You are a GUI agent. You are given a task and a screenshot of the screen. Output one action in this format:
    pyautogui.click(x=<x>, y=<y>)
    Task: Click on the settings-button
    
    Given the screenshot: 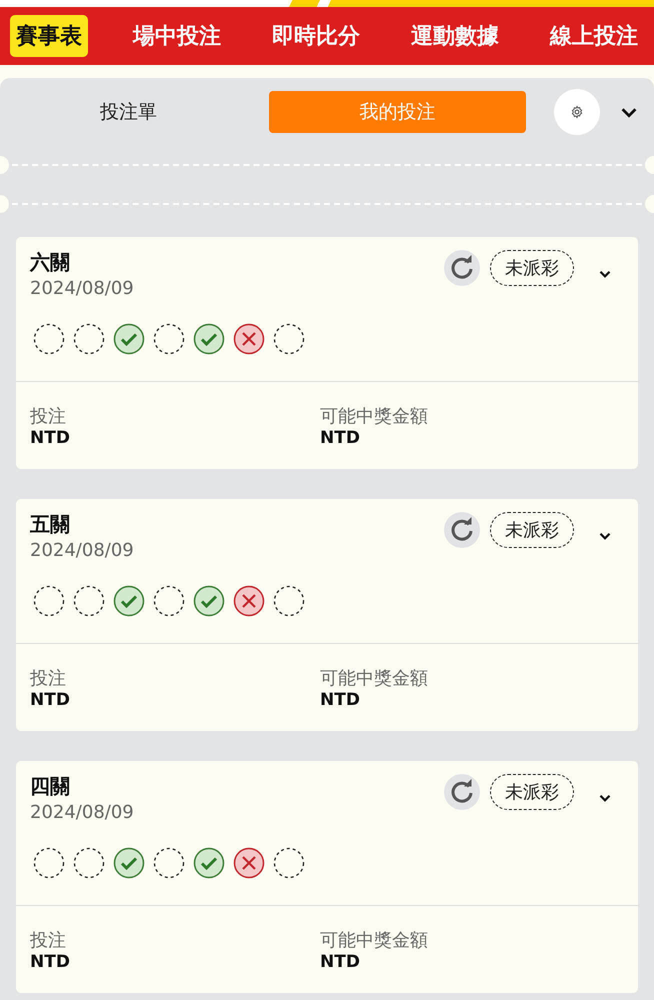 What is the action you would take?
    pyautogui.click(x=577, y=112)
    